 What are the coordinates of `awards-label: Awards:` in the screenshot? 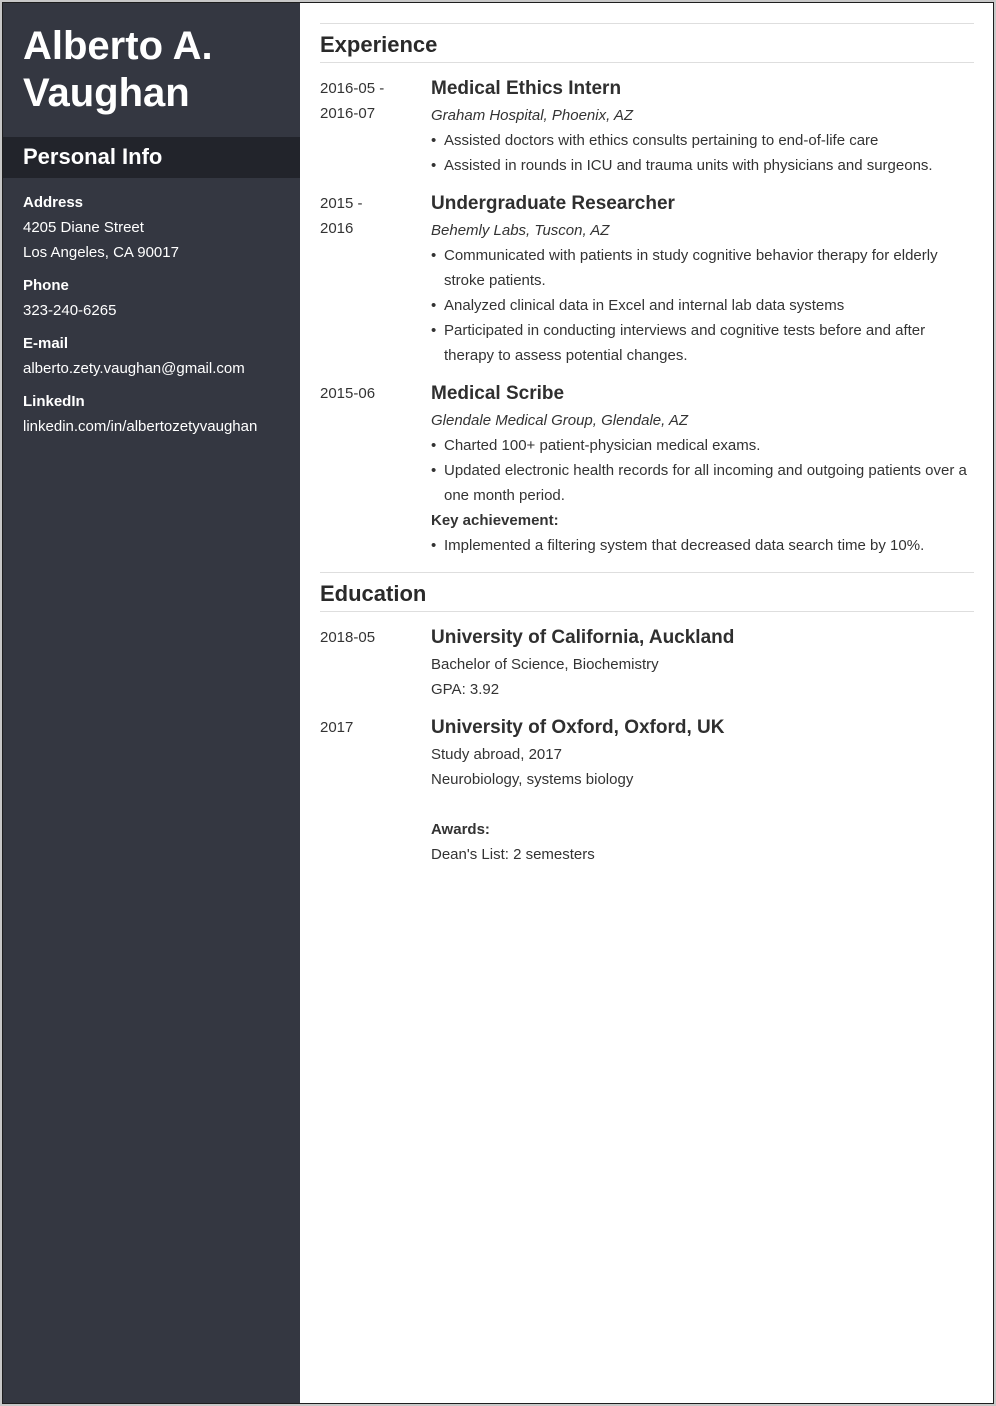 It's located at (460, 829).